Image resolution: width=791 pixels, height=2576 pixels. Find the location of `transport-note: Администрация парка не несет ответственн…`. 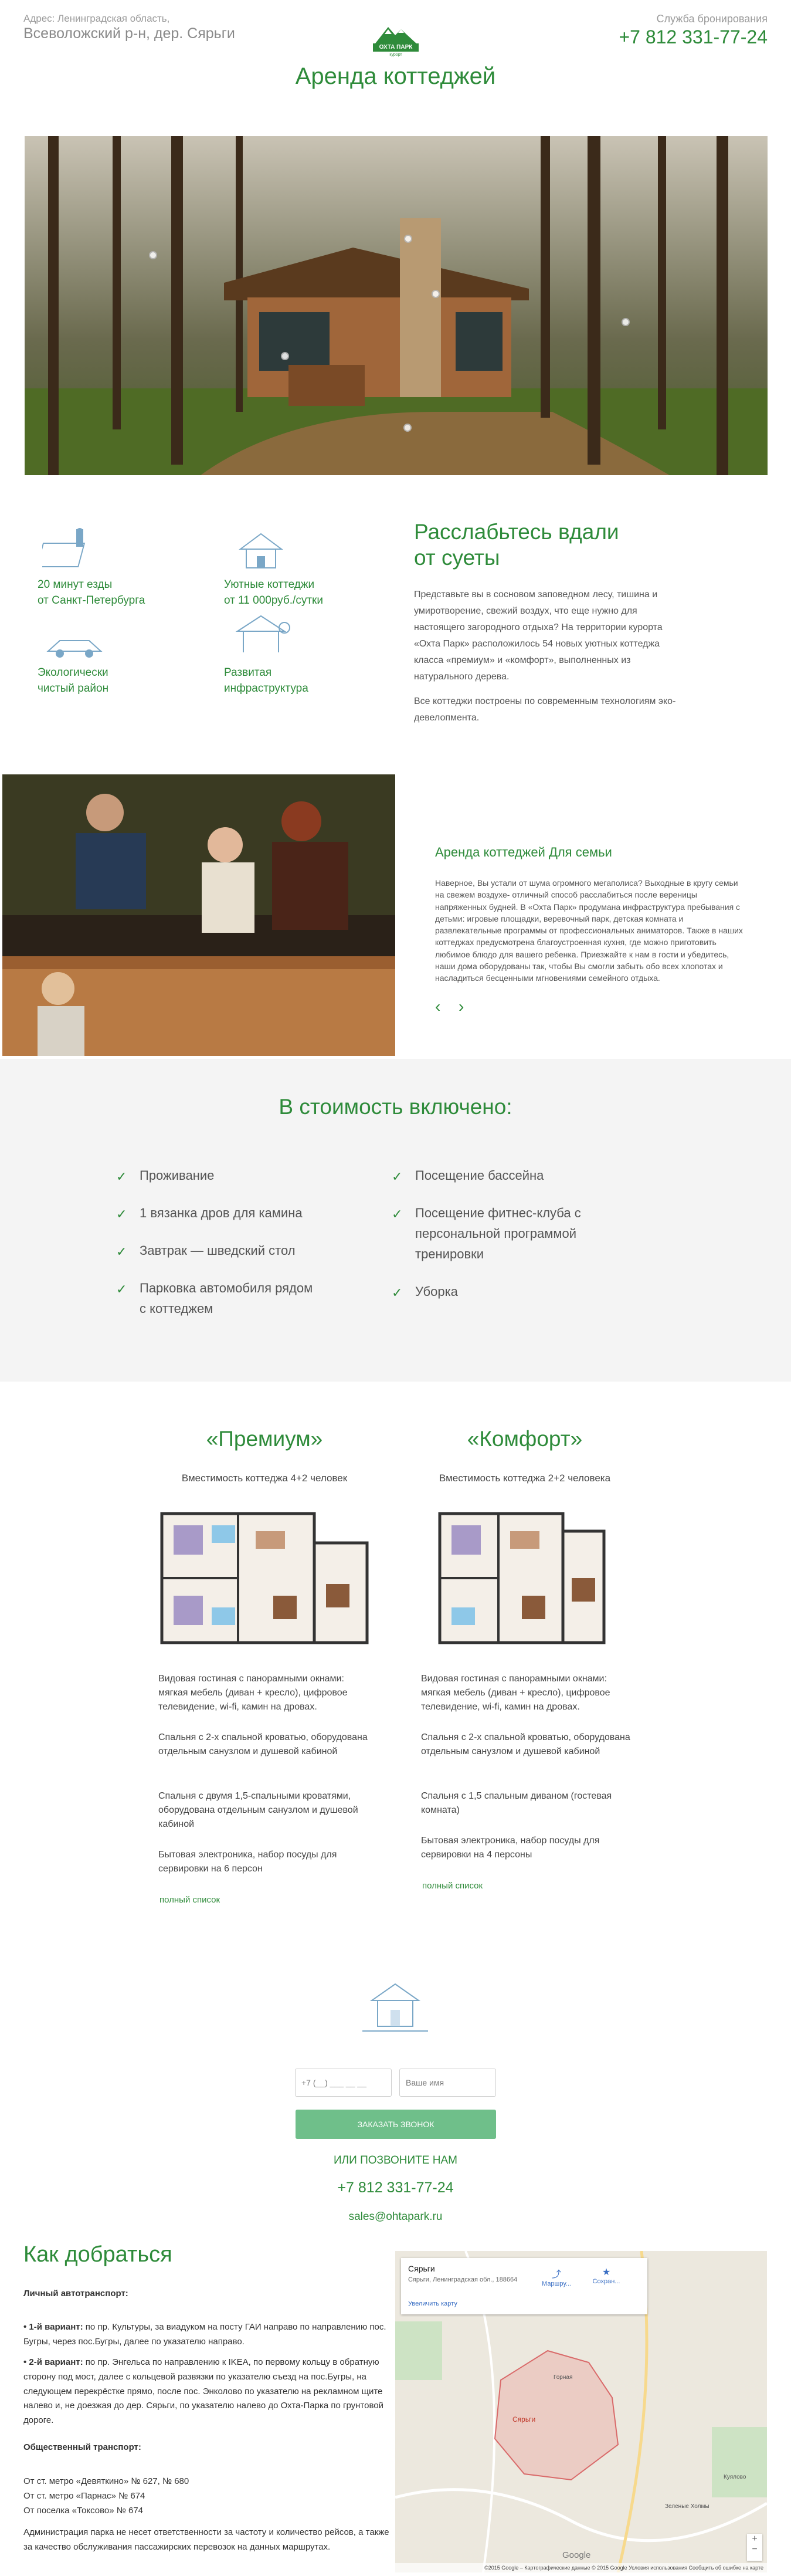

transport-note: Администрация парка не несет ответственн… is located at coordinates (206, 2539).